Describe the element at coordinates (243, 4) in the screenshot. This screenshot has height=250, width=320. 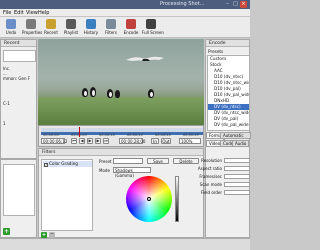
I see `close-icon: ×` at that location.